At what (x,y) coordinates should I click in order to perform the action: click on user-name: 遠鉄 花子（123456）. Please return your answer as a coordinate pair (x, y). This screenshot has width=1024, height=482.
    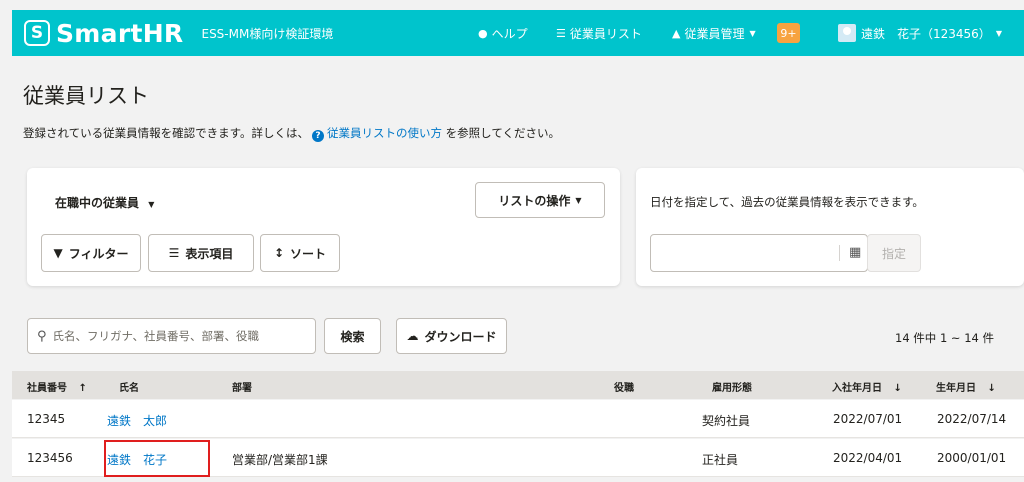
    Looking at the image, I should click on (926, 33).